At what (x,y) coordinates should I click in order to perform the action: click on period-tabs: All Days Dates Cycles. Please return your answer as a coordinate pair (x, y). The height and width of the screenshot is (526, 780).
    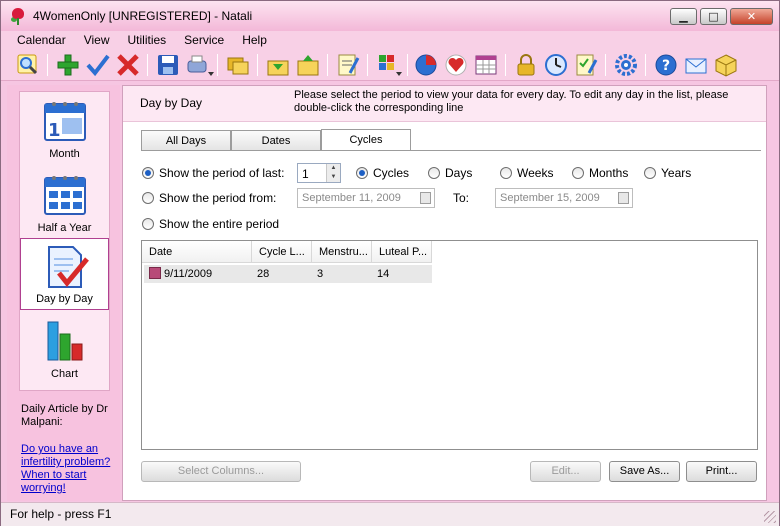
    Looking at the image, I should click on (276, 140).